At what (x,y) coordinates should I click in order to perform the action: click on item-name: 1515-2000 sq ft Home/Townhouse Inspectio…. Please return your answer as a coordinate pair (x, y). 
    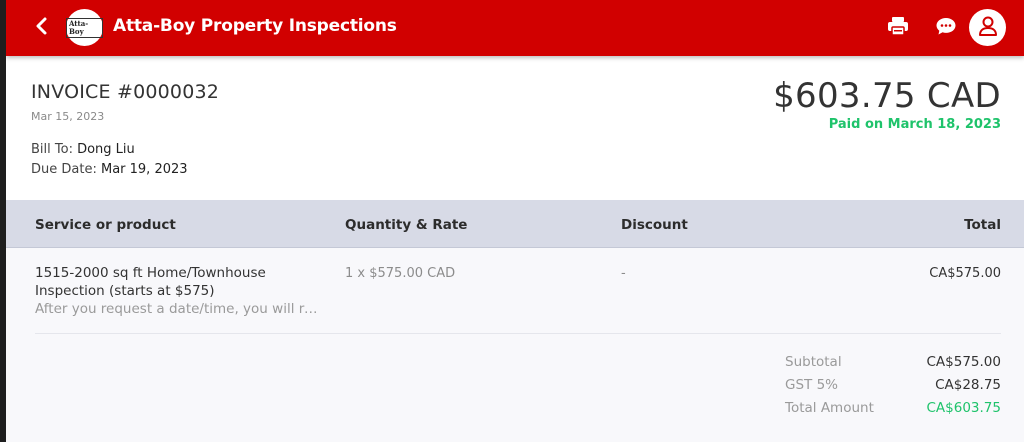
    Looking at the image, I should click on (150, 282).